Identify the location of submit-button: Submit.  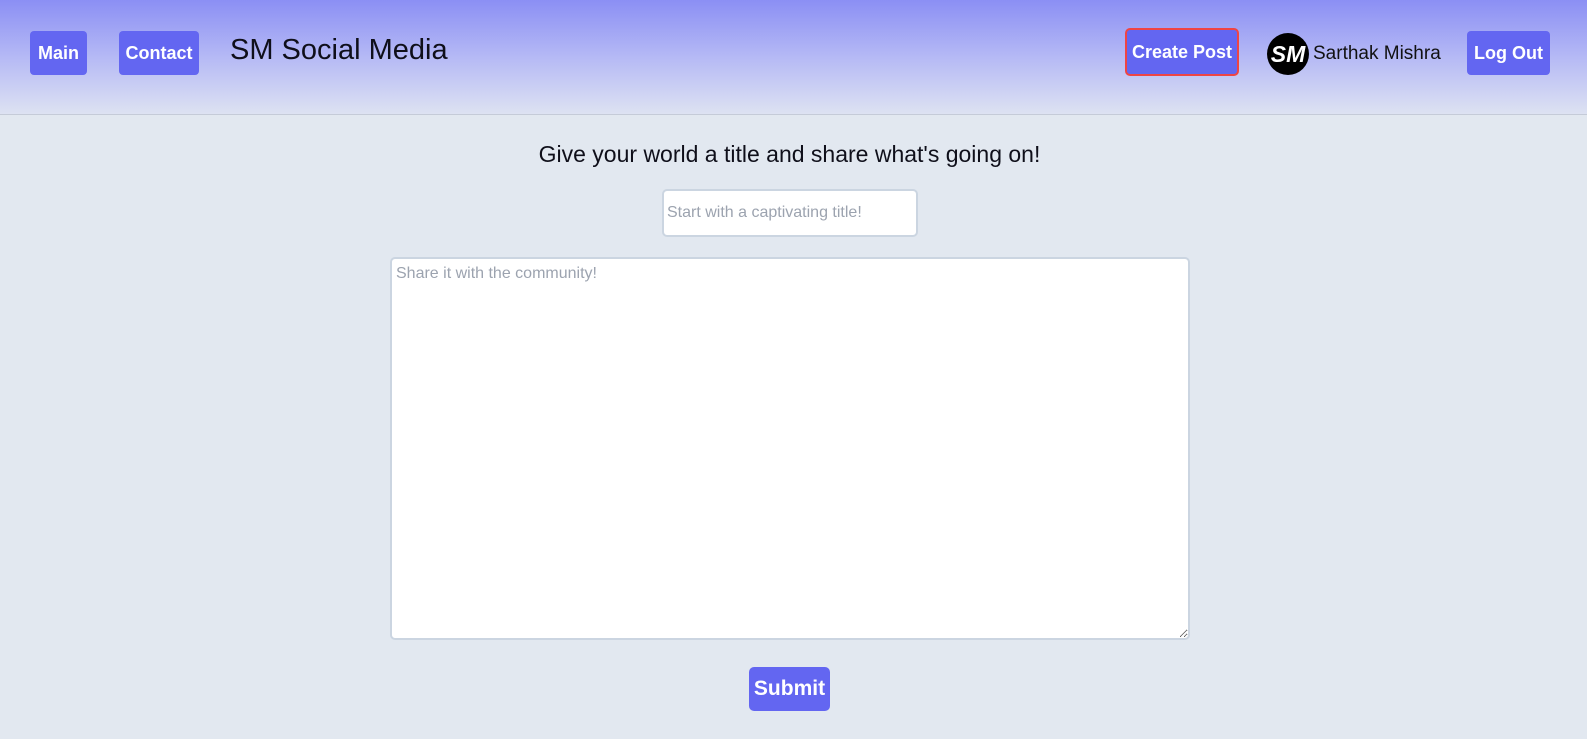
(789, 689).